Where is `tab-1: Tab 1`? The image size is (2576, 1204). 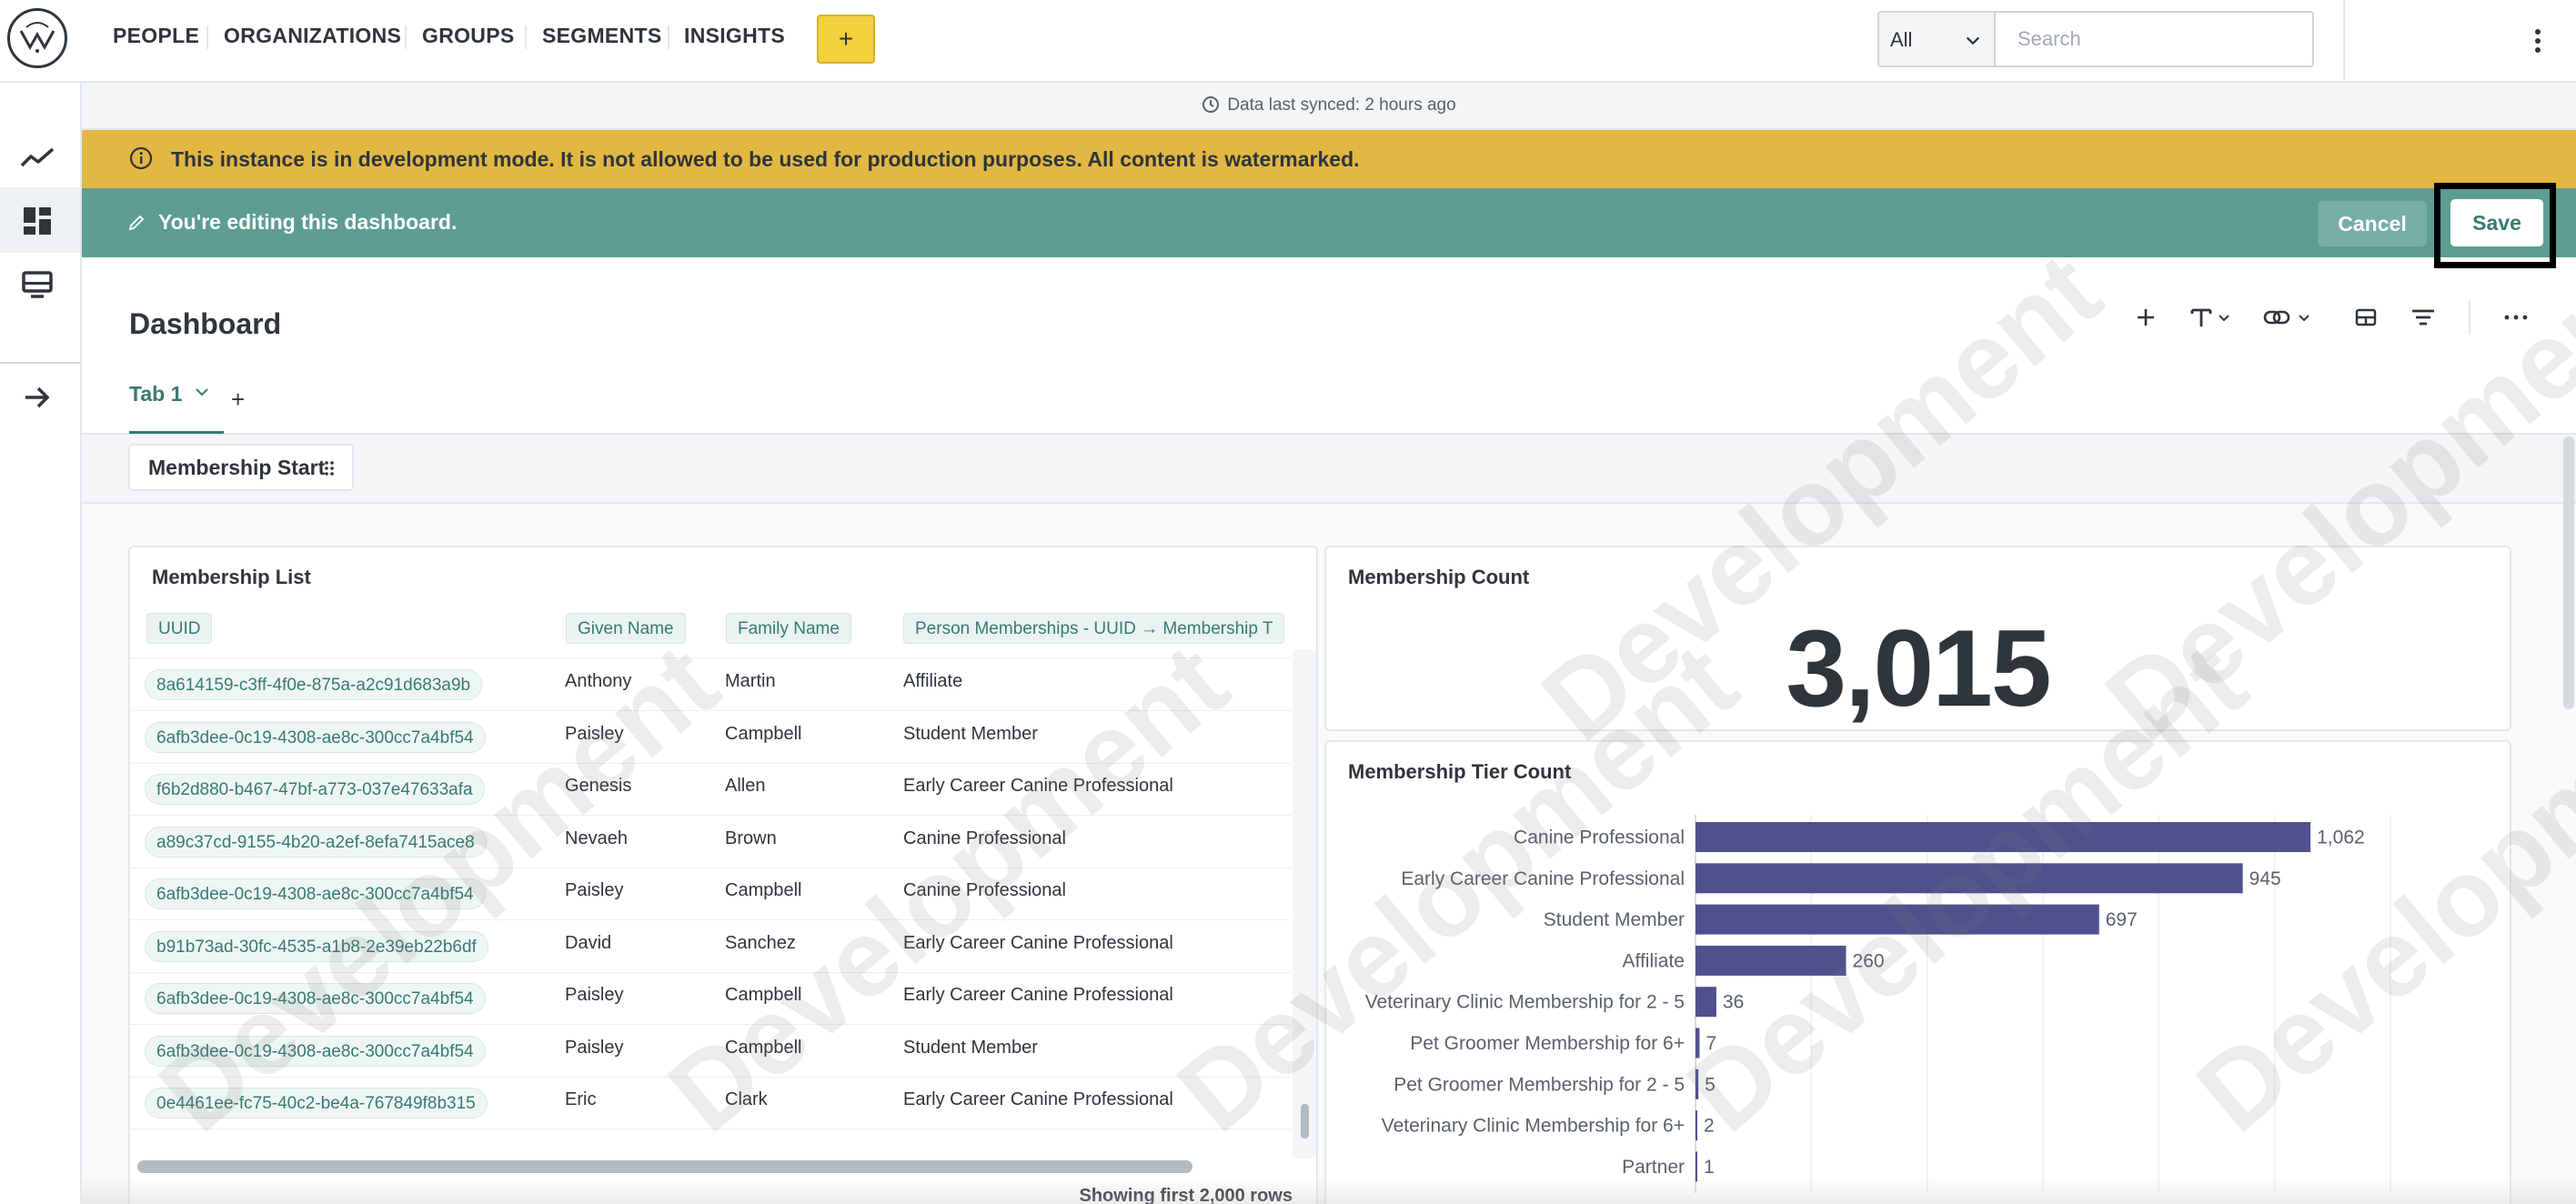
tab-1: Tab 1 is located at coordinates (169, 407).